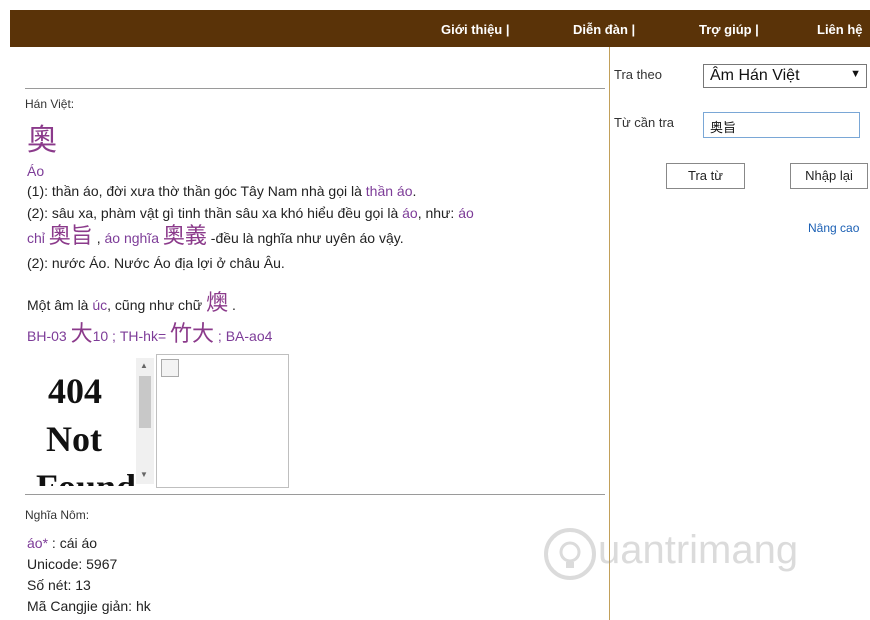 This screenshot has height=620, width=870. What do you see at coordinates (157, 305) in the screenshot?
I see `alt-mid: , cũng như chữ` at bounding box center [157, 305].